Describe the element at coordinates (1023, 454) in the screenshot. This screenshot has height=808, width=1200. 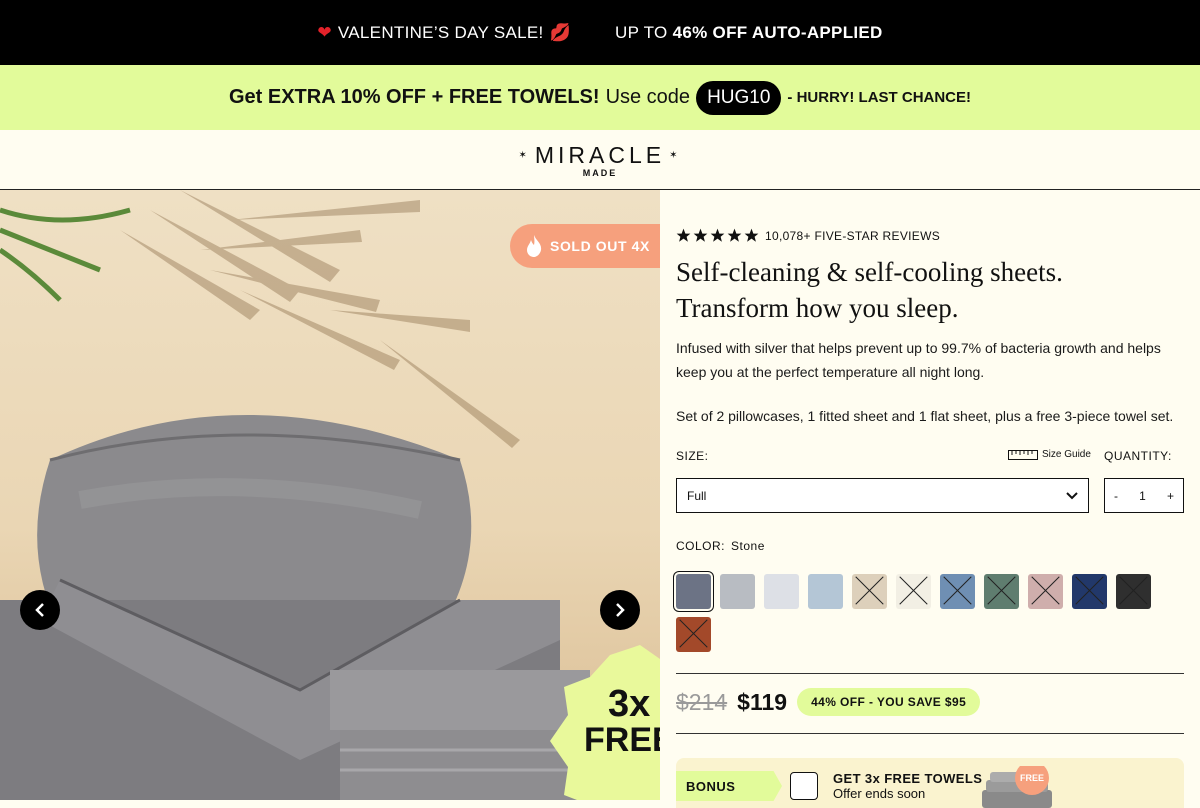
I see `ruler-icon` at that location.